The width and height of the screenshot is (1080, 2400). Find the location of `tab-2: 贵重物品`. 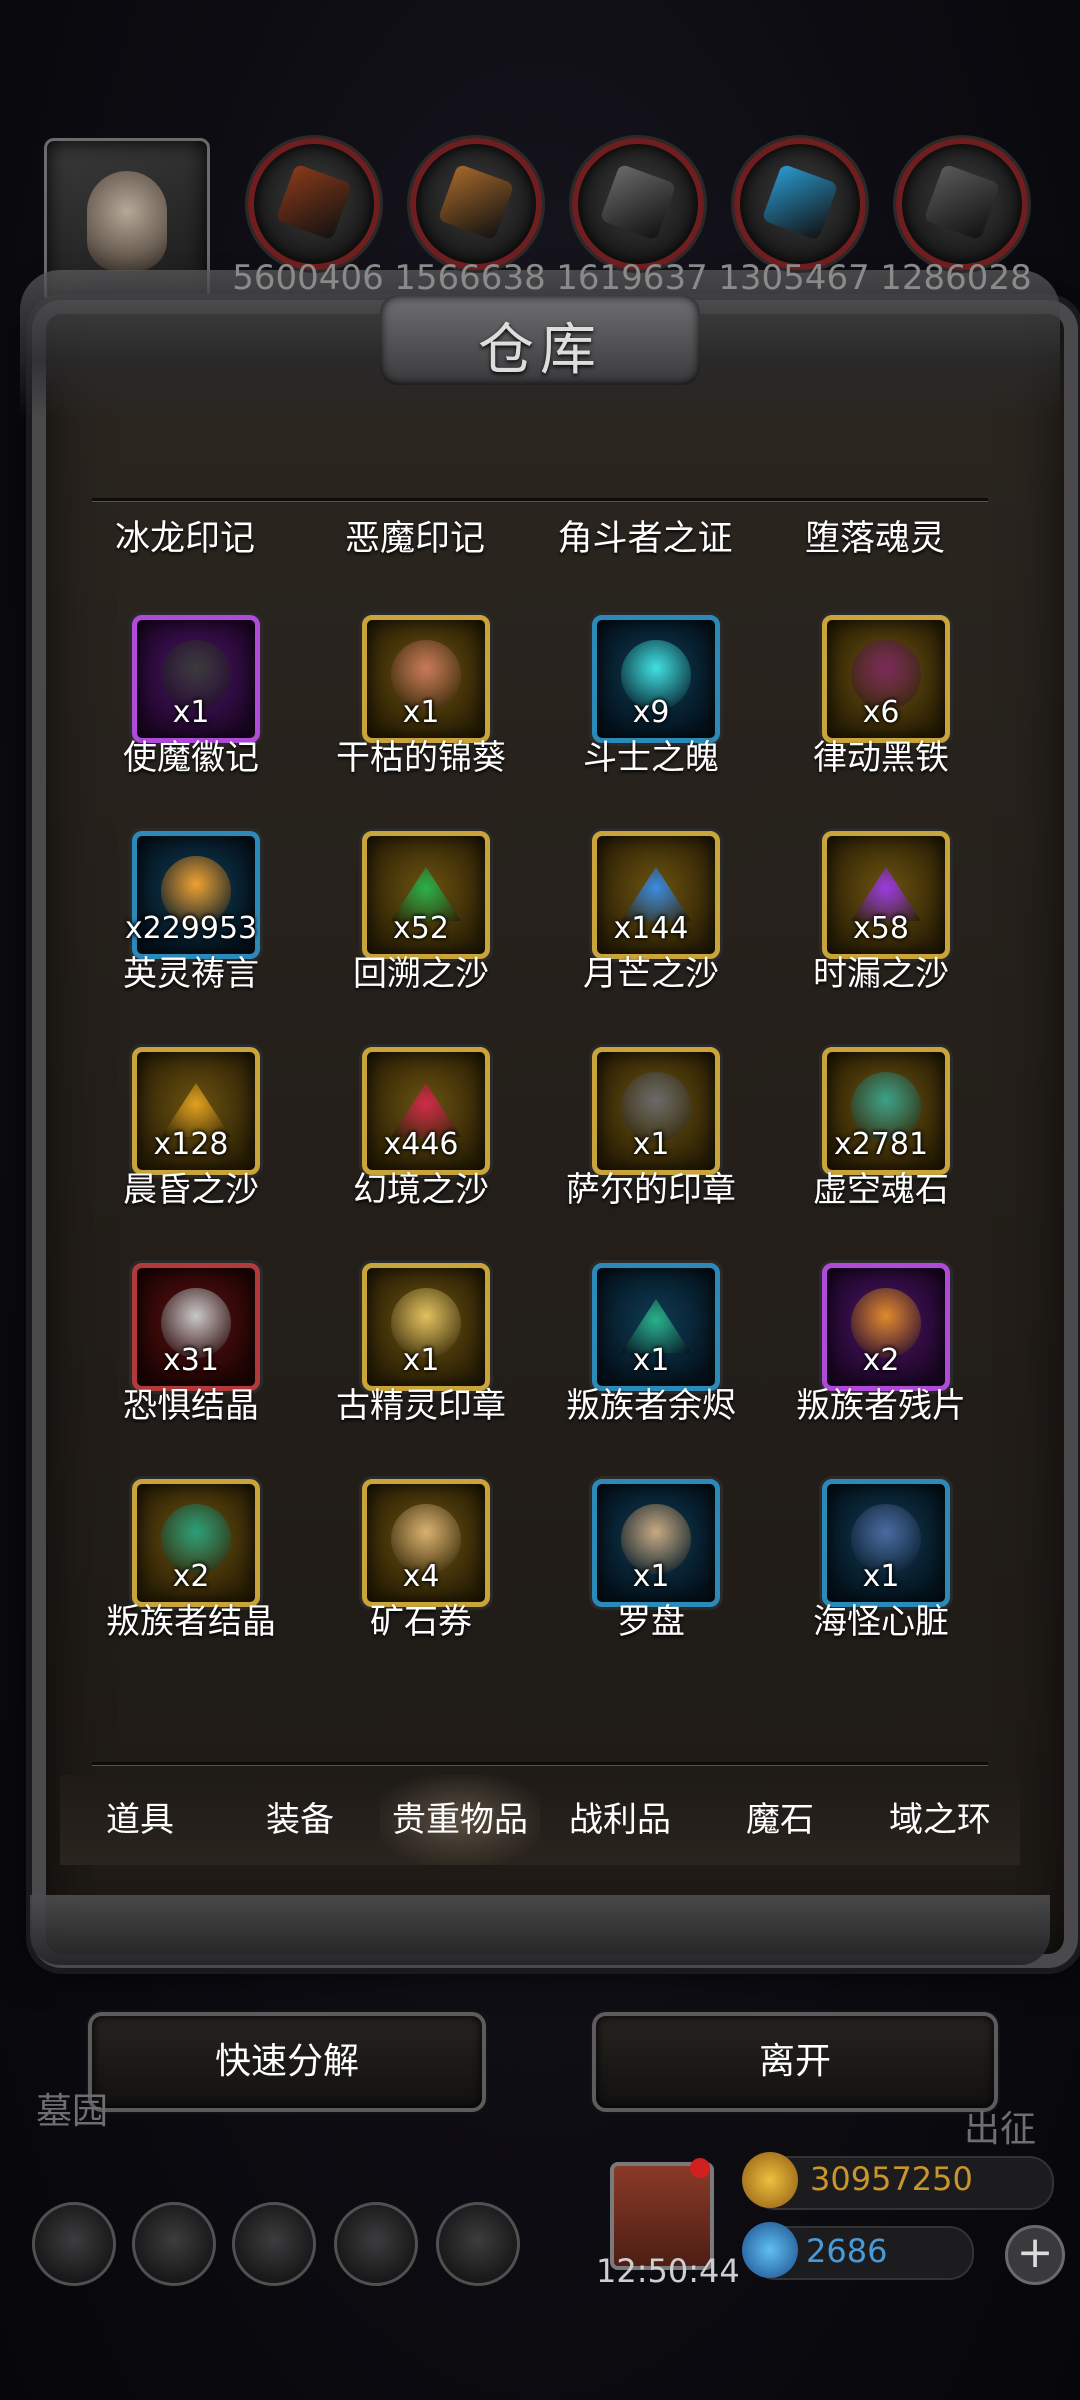

tab-2: 贵重物品 is located at coordinates (460, 1820).